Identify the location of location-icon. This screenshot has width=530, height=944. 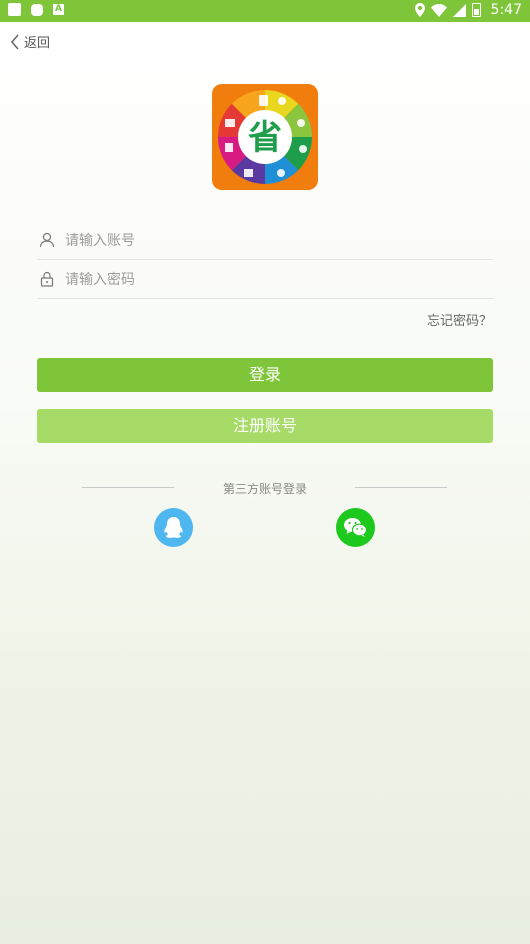
(419, 10).